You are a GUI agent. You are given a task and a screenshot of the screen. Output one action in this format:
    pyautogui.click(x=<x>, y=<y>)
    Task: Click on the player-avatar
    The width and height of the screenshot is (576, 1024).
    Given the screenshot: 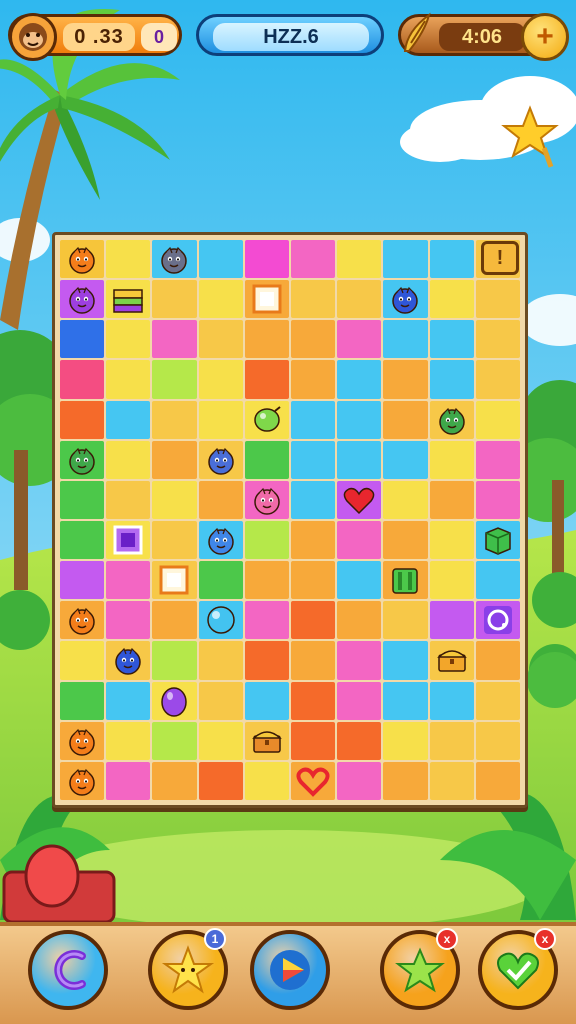 What is the action you would take?
    pyautogui.click(x=33, y=37)
    